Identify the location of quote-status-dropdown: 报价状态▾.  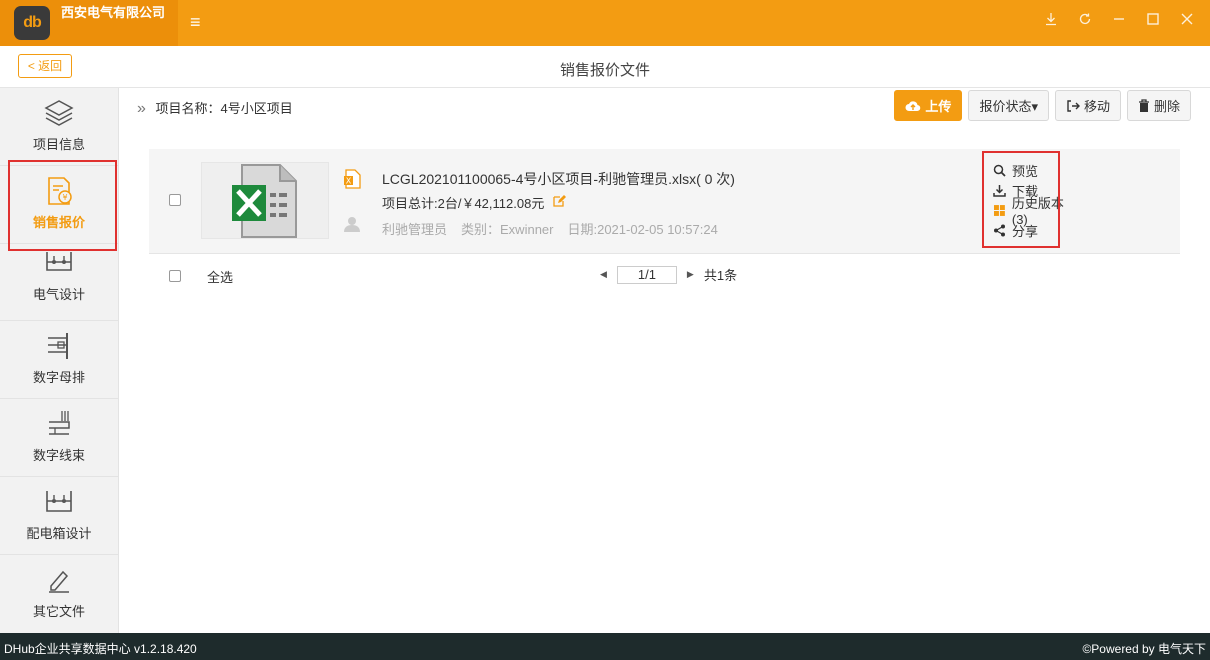
(1008, 105).